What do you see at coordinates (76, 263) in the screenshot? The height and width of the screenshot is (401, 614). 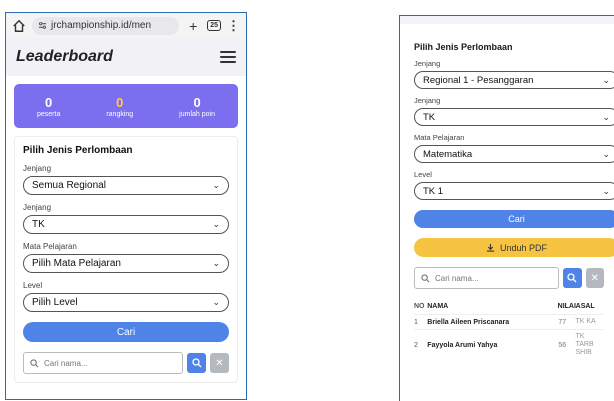 I see `select-value: Pilih Mata Pelajaran` at bounding box center [76, 263].